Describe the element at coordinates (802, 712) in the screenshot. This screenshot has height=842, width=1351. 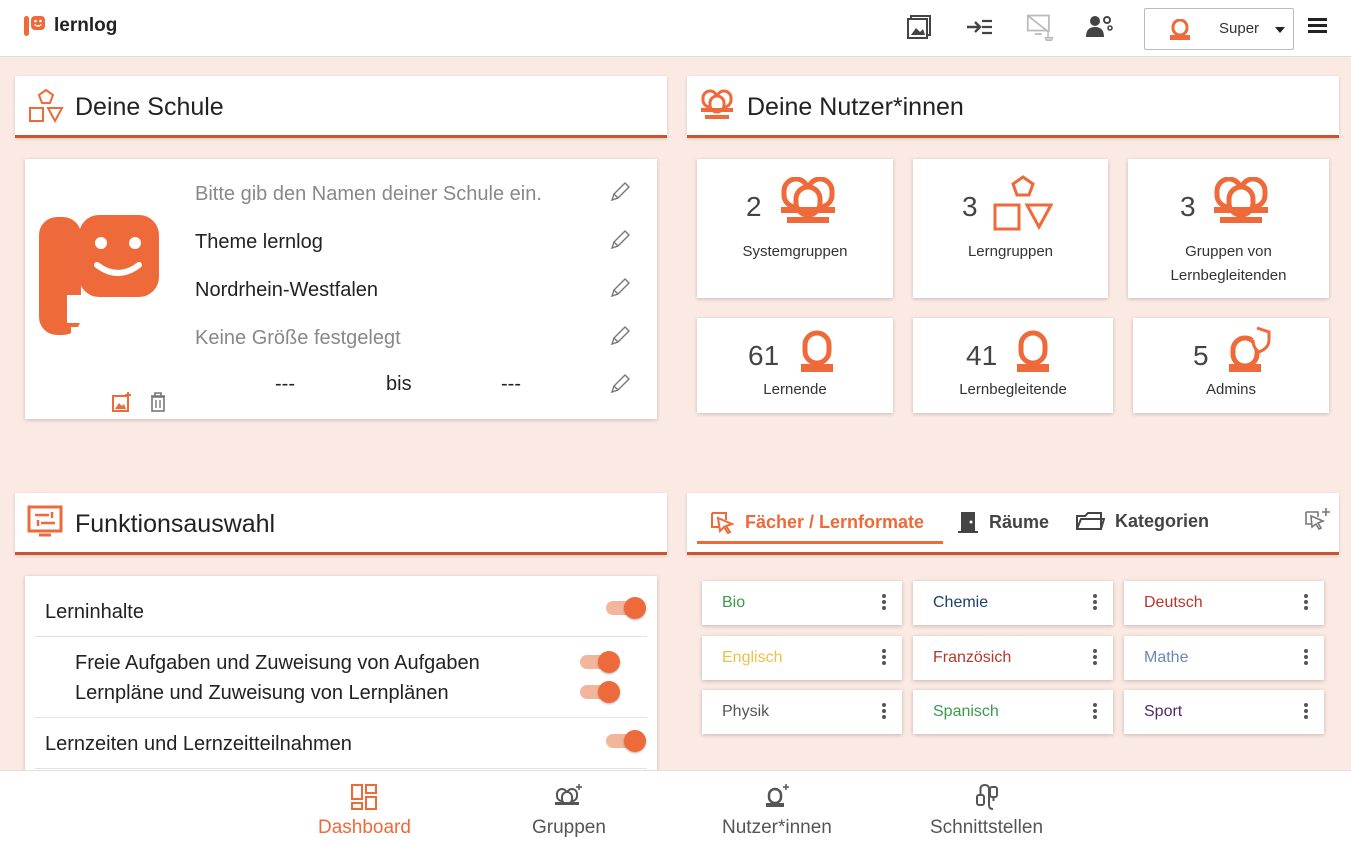
I see `subject-card: Physik` at that location.